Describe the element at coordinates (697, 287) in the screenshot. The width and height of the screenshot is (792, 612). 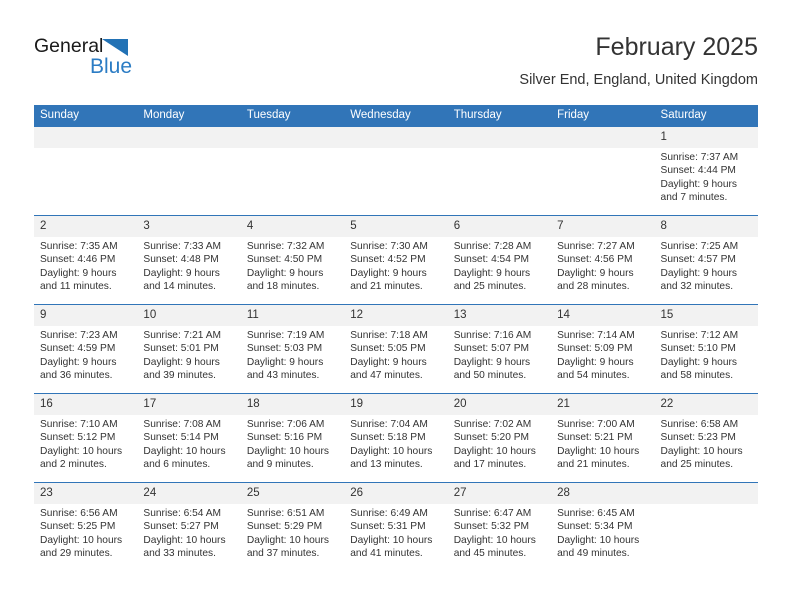
I see `day-daylight-line2-text: and 32 minutes.` at that location.